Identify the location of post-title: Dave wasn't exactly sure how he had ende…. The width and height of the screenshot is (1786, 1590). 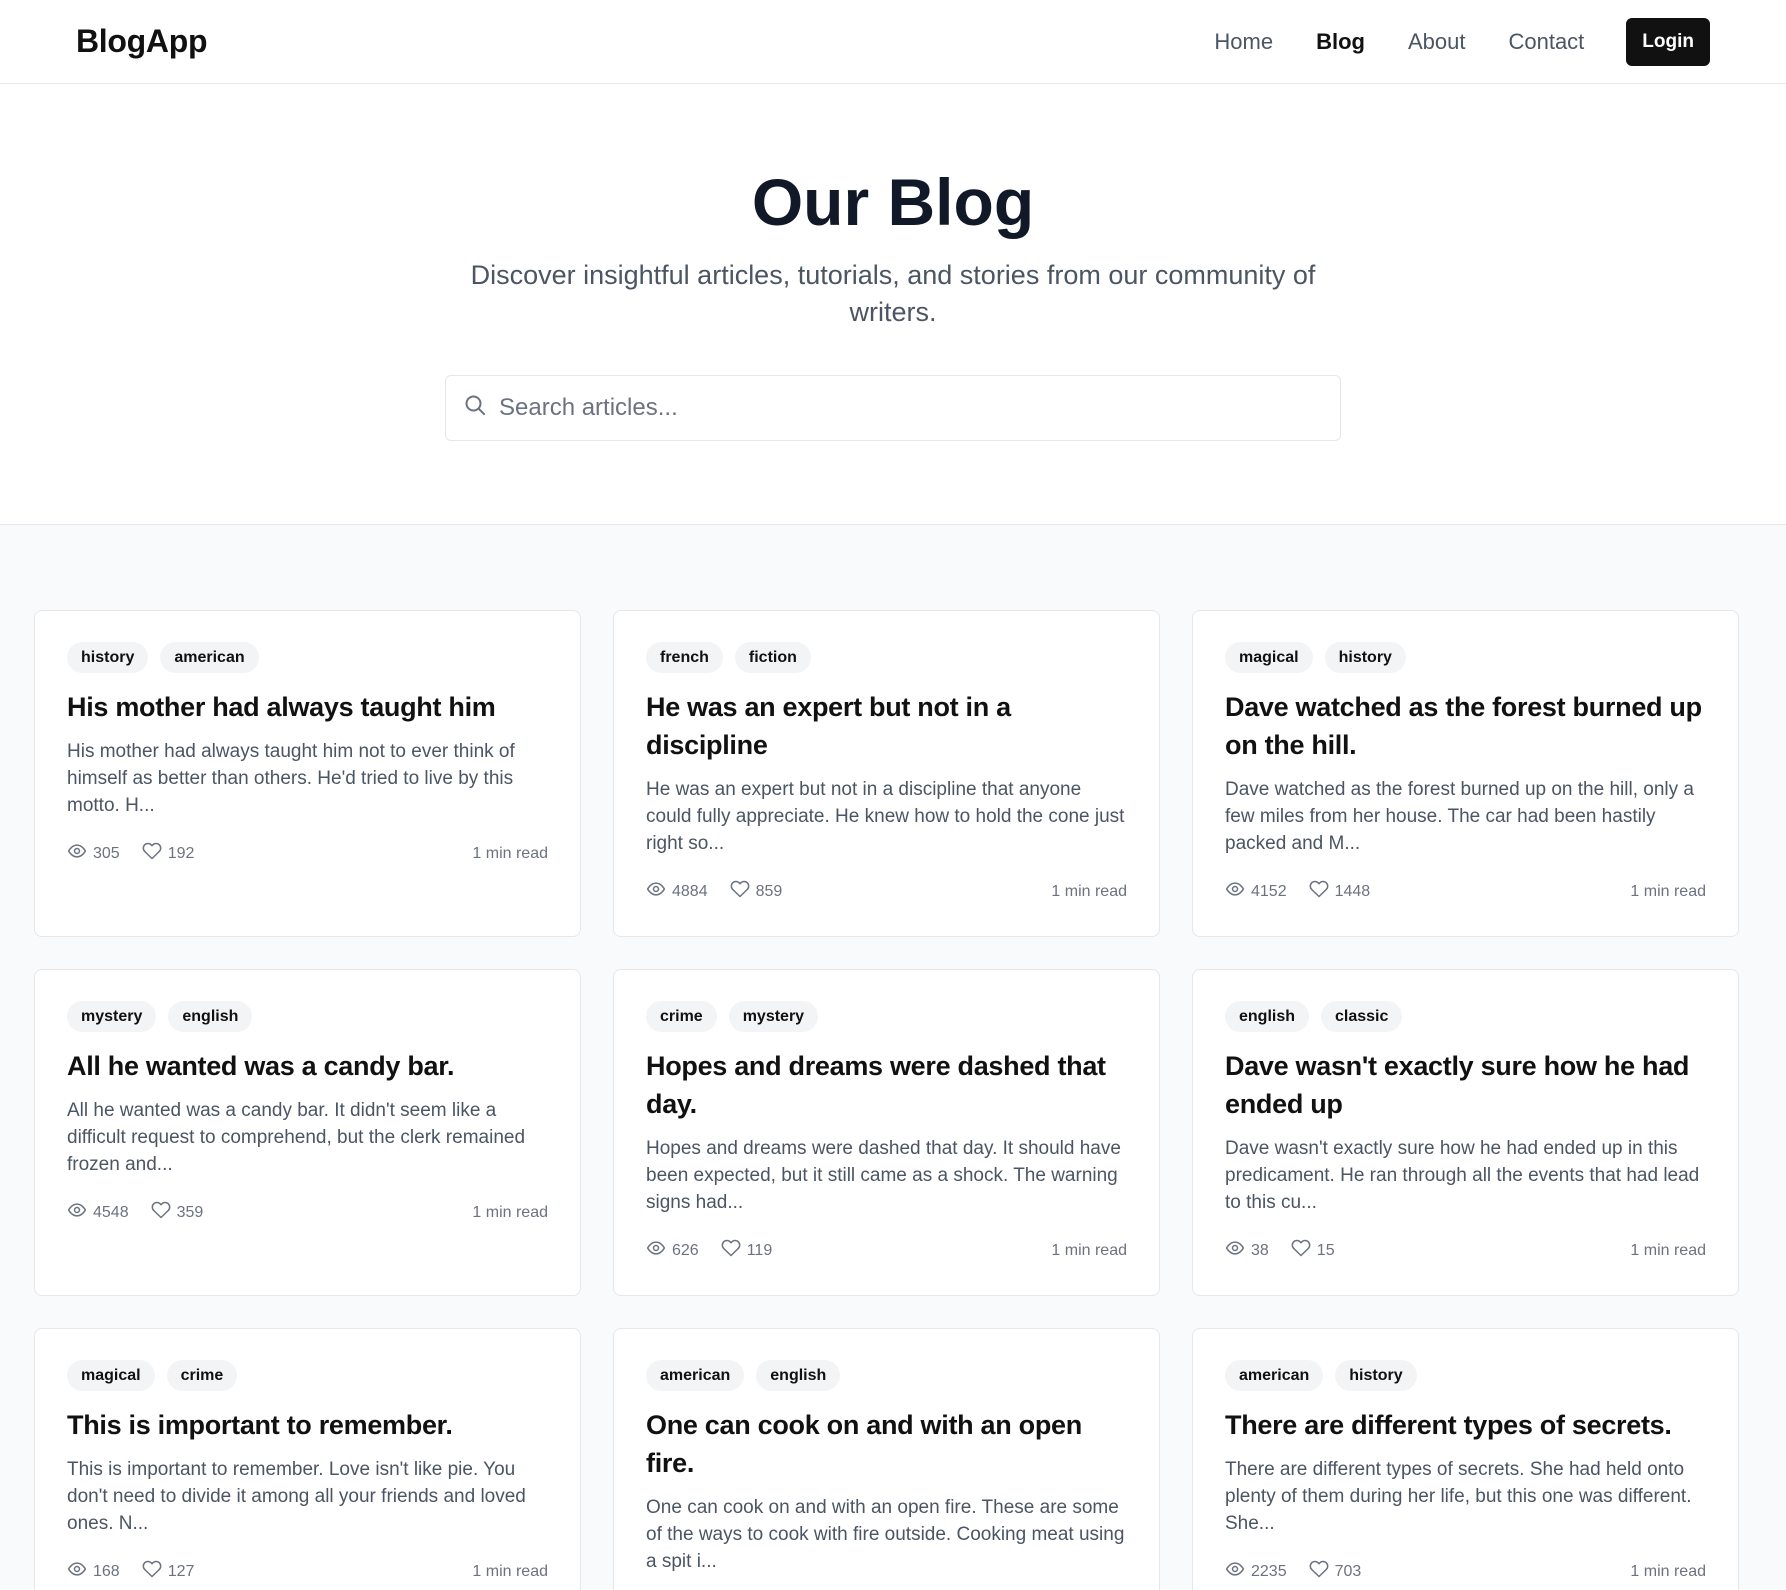
(1465, 1085).